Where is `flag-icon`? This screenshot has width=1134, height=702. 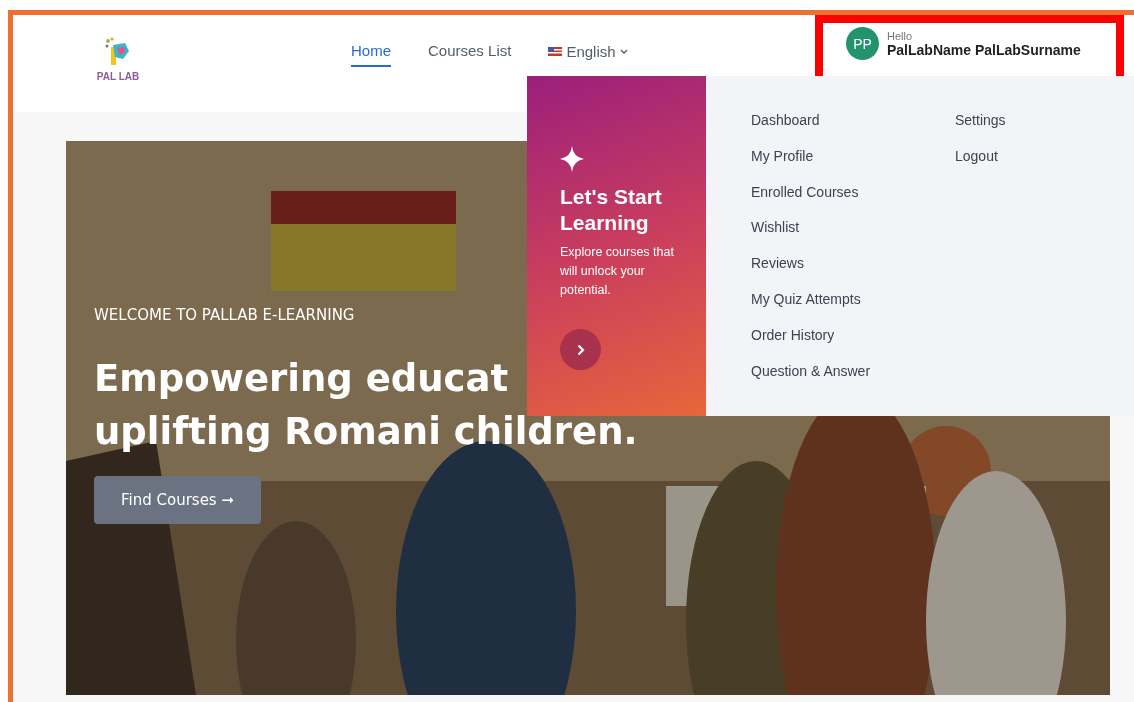
flag-icon is located at coordinates (555, 51).